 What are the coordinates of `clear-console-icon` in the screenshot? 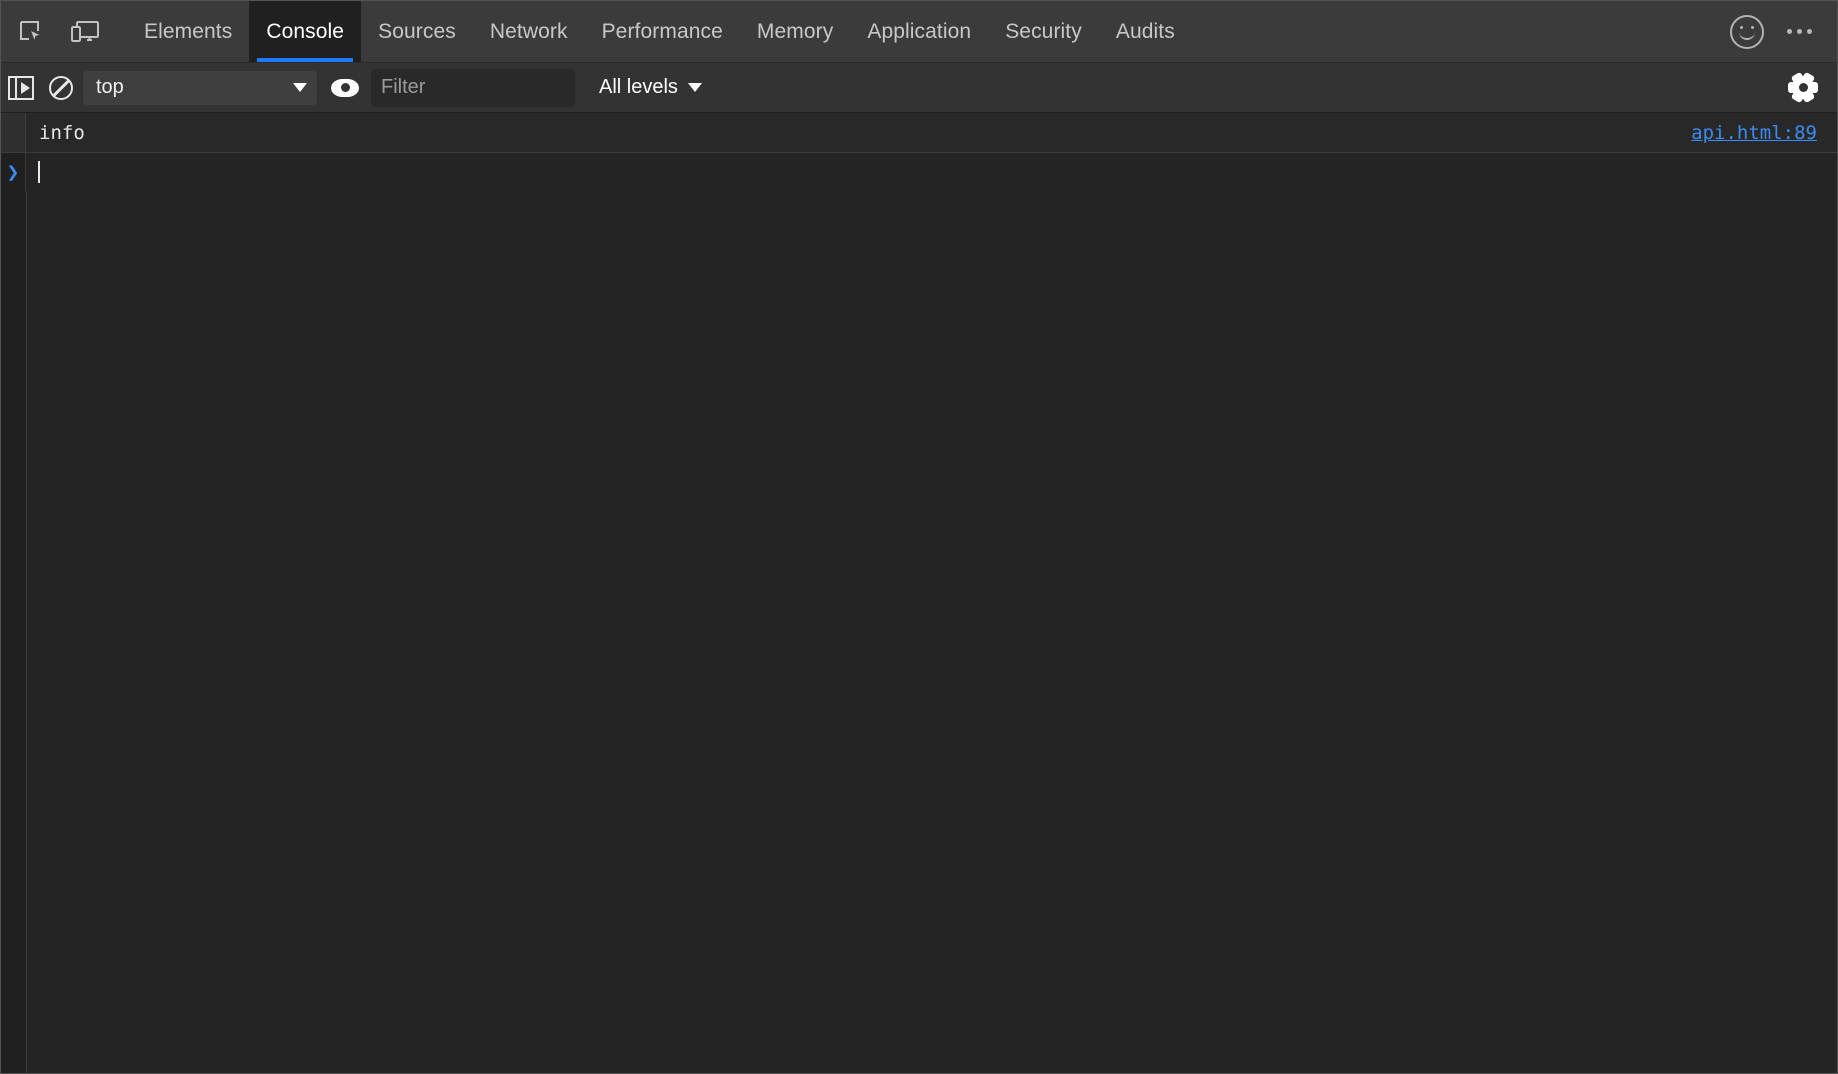 It's located at (61, 88).